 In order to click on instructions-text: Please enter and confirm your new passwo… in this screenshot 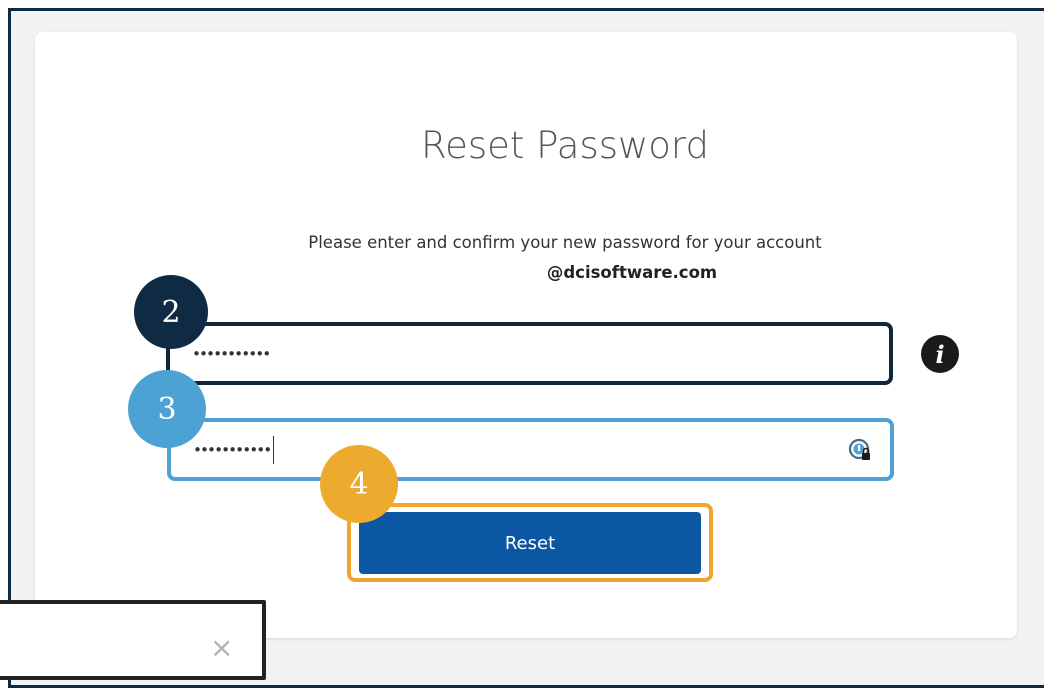, I will do `click(565, 242)`.